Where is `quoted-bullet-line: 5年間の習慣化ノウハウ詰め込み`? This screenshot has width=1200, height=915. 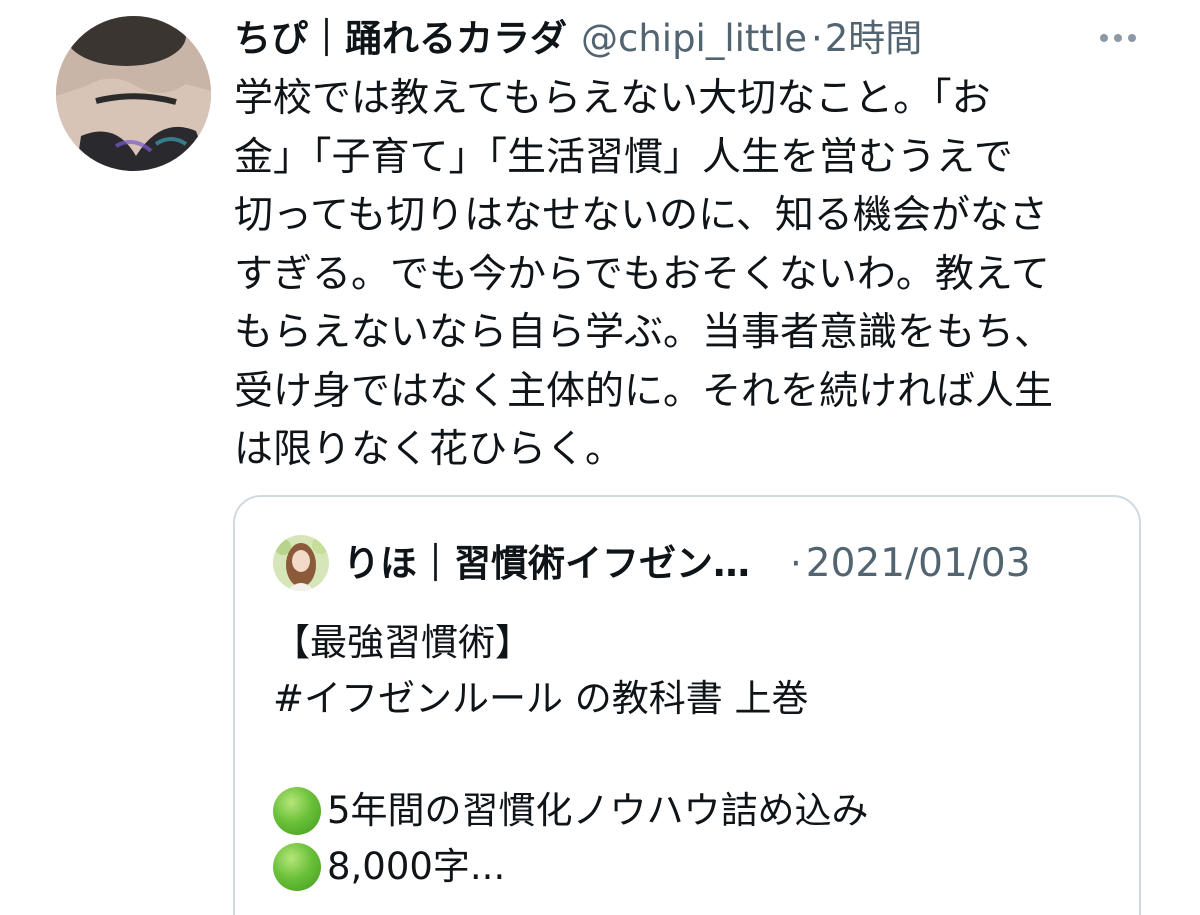 quoted-bullet-line: 5年間の習慣化ノウハウ詰め込み is located at coordinates (693, 811).